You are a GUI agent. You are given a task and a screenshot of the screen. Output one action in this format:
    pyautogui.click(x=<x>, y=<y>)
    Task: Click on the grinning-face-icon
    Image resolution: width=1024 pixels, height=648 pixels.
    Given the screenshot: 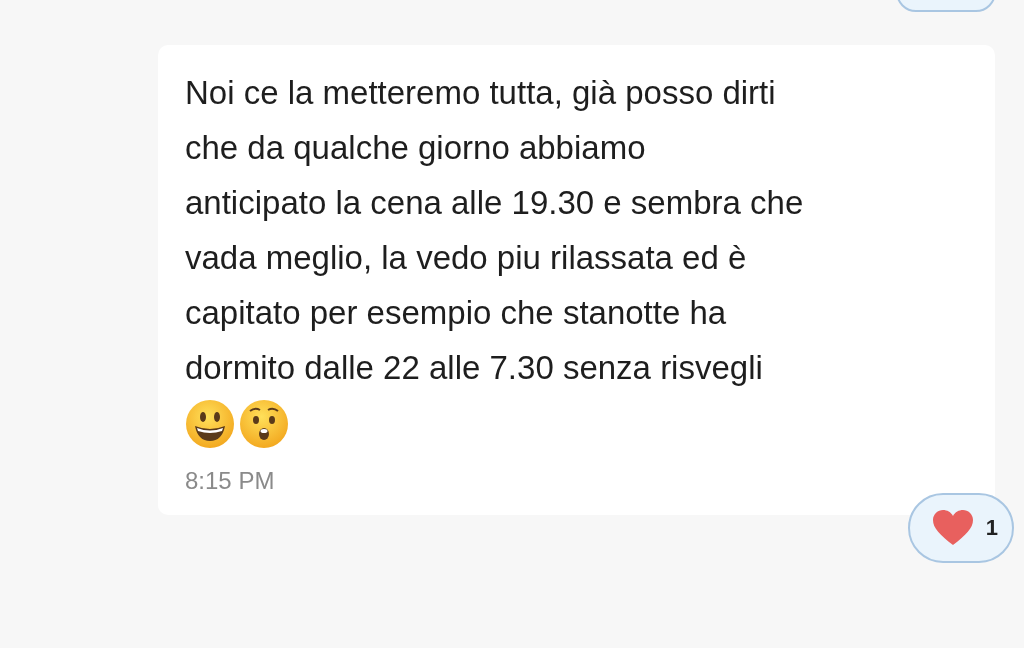 What is the action you would take?
    pyautogui.click(x=210, y=424)
    